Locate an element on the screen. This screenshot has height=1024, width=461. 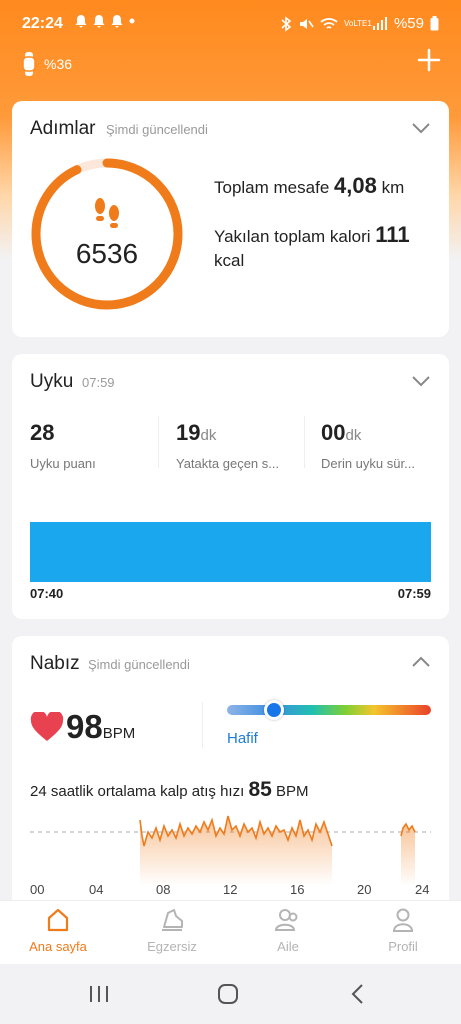
calorie-unit: kcal is located at coordinates (229, 260).